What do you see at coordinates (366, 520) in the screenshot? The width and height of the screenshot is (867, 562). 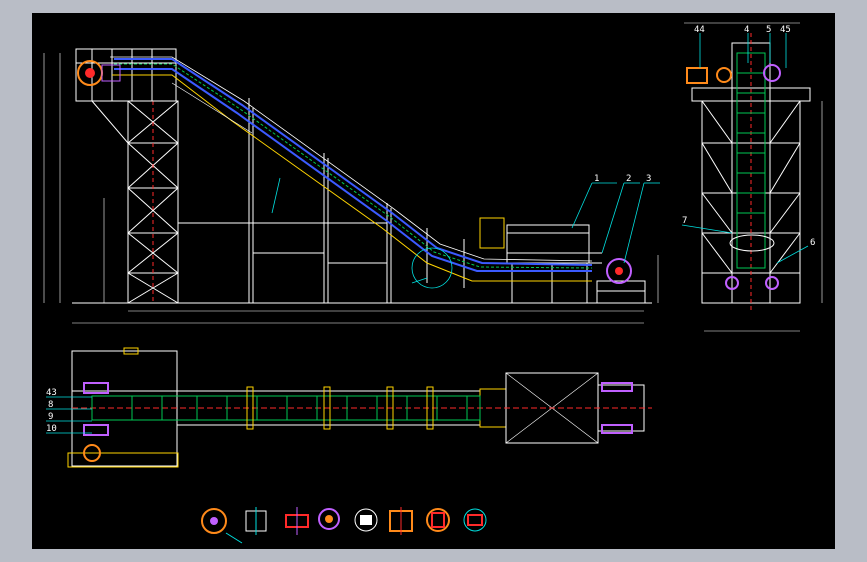 I see `detail-e` at bounding box center [366, 520].